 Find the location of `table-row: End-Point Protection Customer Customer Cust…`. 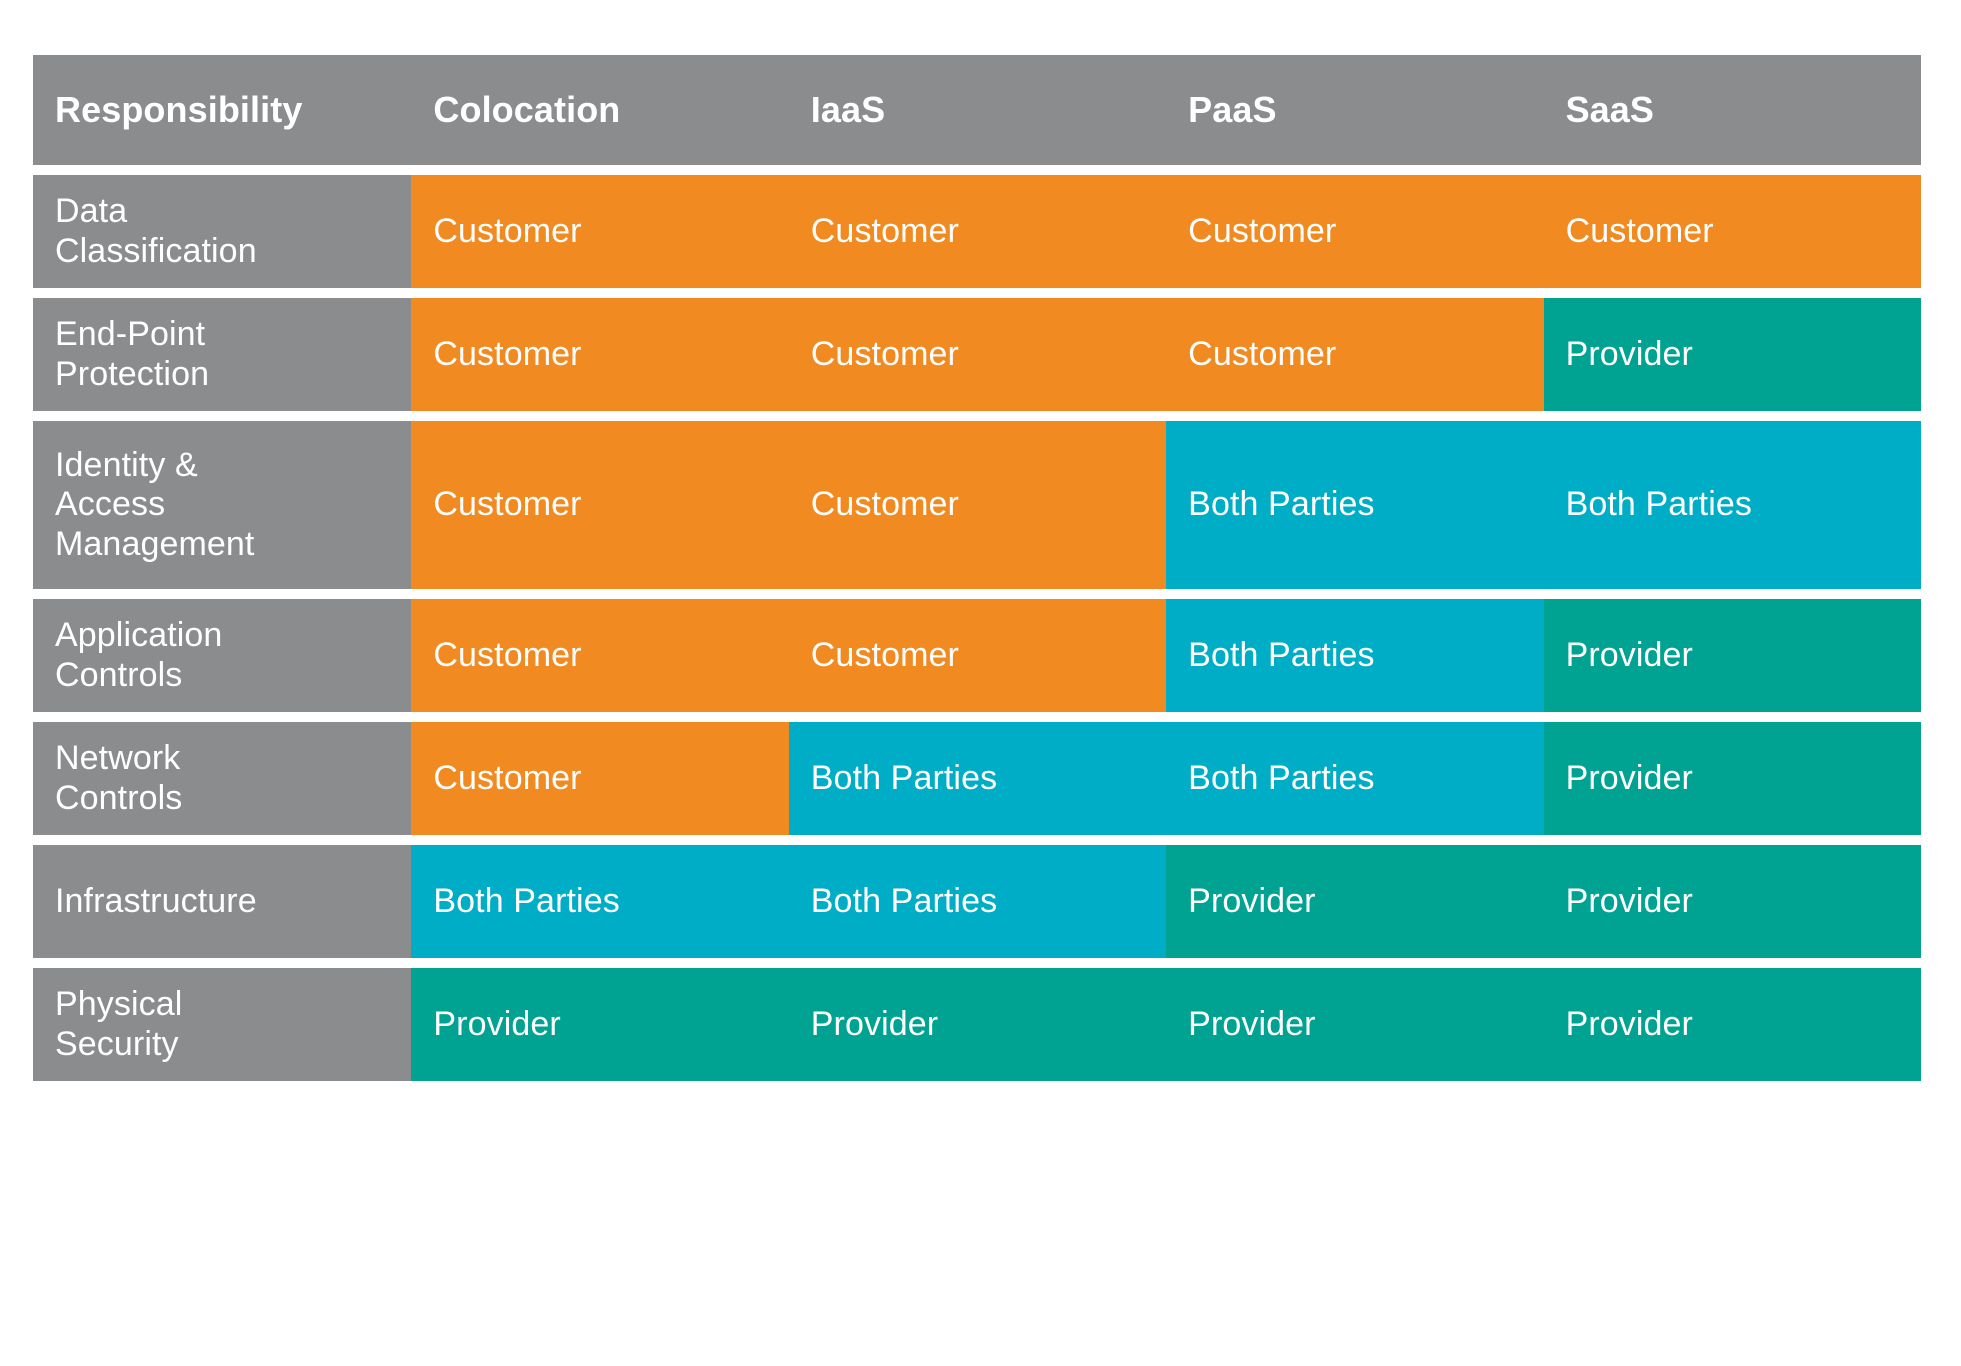

table-row: End-Point Protection Customer Customer Cust… is located at coordinates (977, 359).